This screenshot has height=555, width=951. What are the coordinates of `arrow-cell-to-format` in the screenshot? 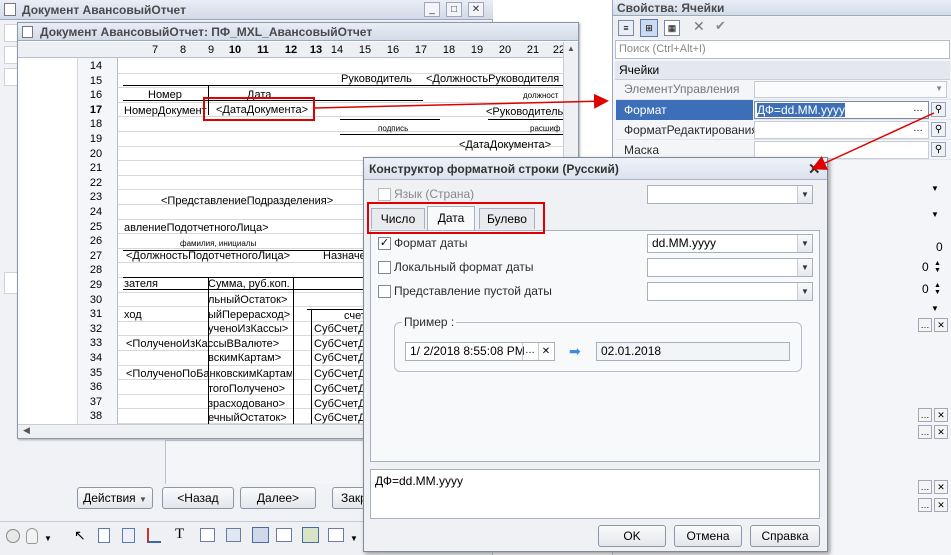 It's located at (461, 101).